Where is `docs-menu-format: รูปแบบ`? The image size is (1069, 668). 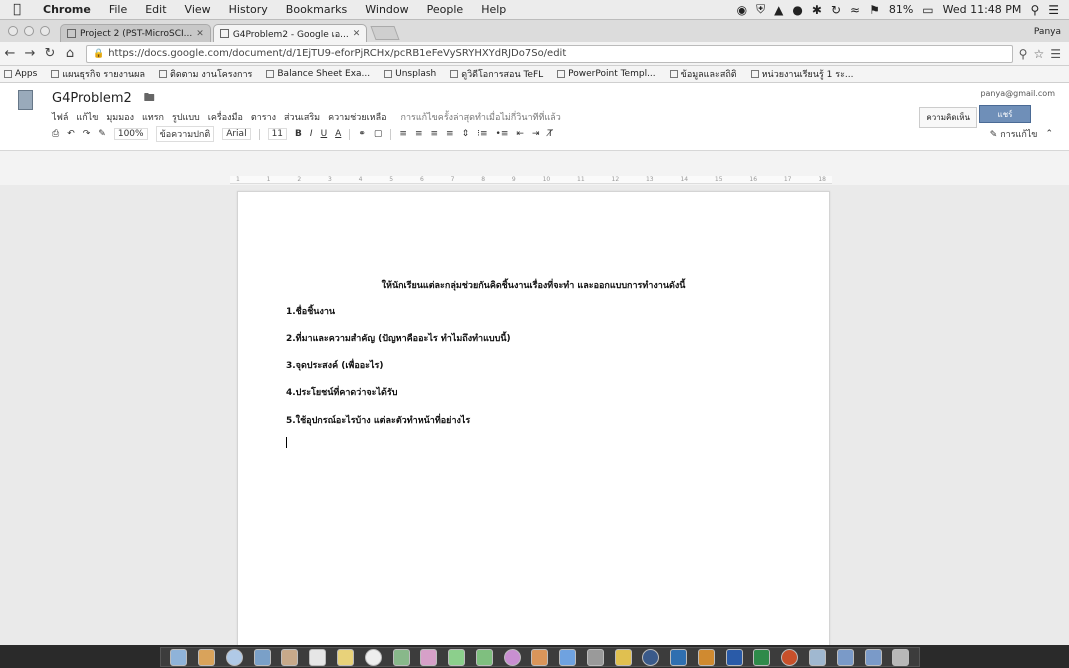 docs-menu-format: รูปแบบ is located at coordinates (186, 117).